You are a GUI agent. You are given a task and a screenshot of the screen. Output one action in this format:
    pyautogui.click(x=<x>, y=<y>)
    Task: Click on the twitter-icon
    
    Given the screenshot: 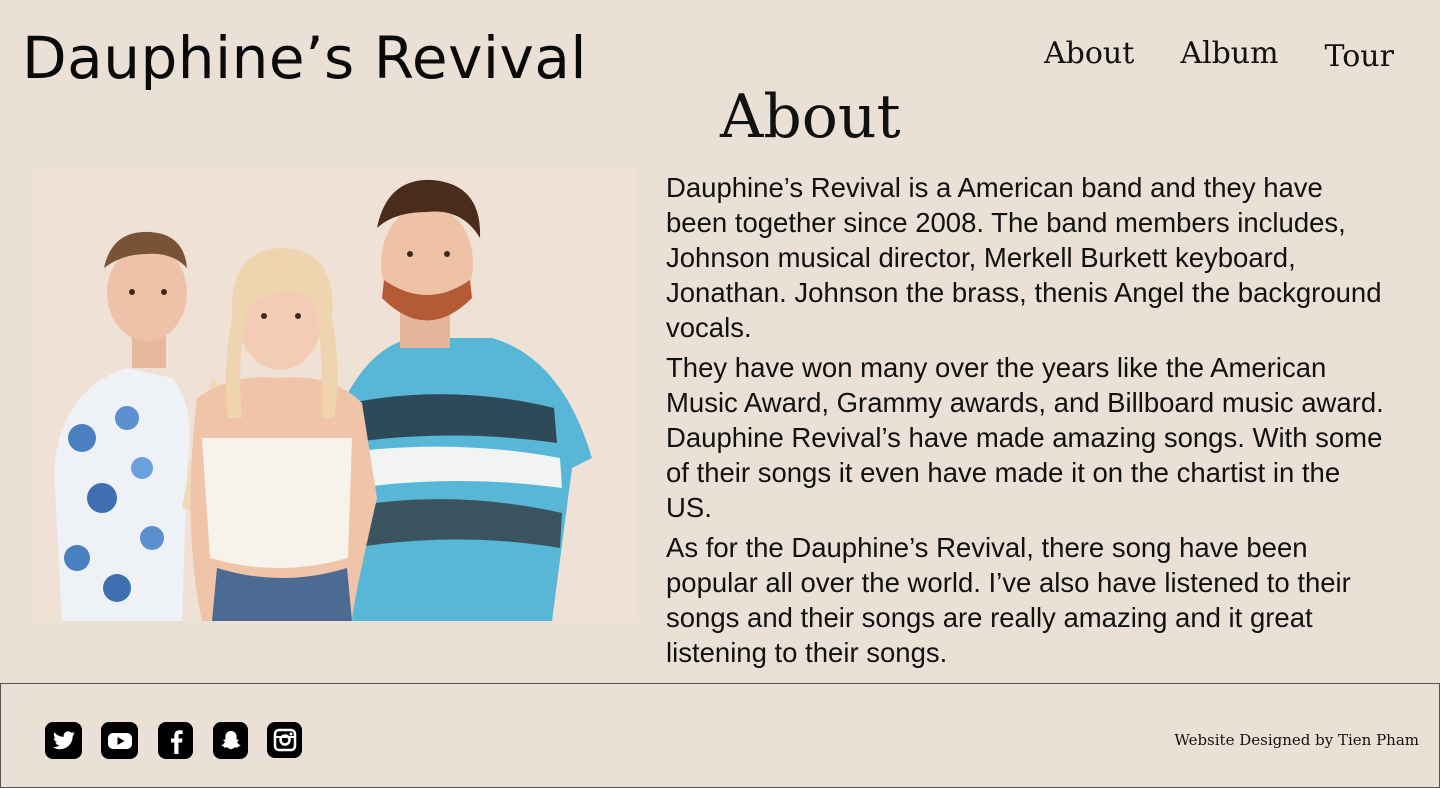 What is the action you would take?
    pyautogui.click(x=63, y=740)
    